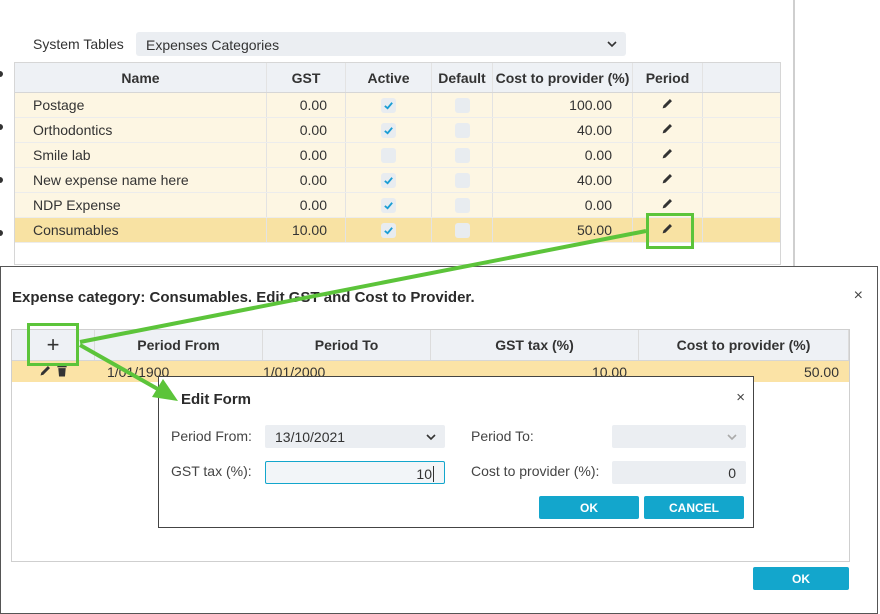  Describe the element at coordinates (211, 436) in the screenshot. I see `period-from-label: Period From:` at that location.